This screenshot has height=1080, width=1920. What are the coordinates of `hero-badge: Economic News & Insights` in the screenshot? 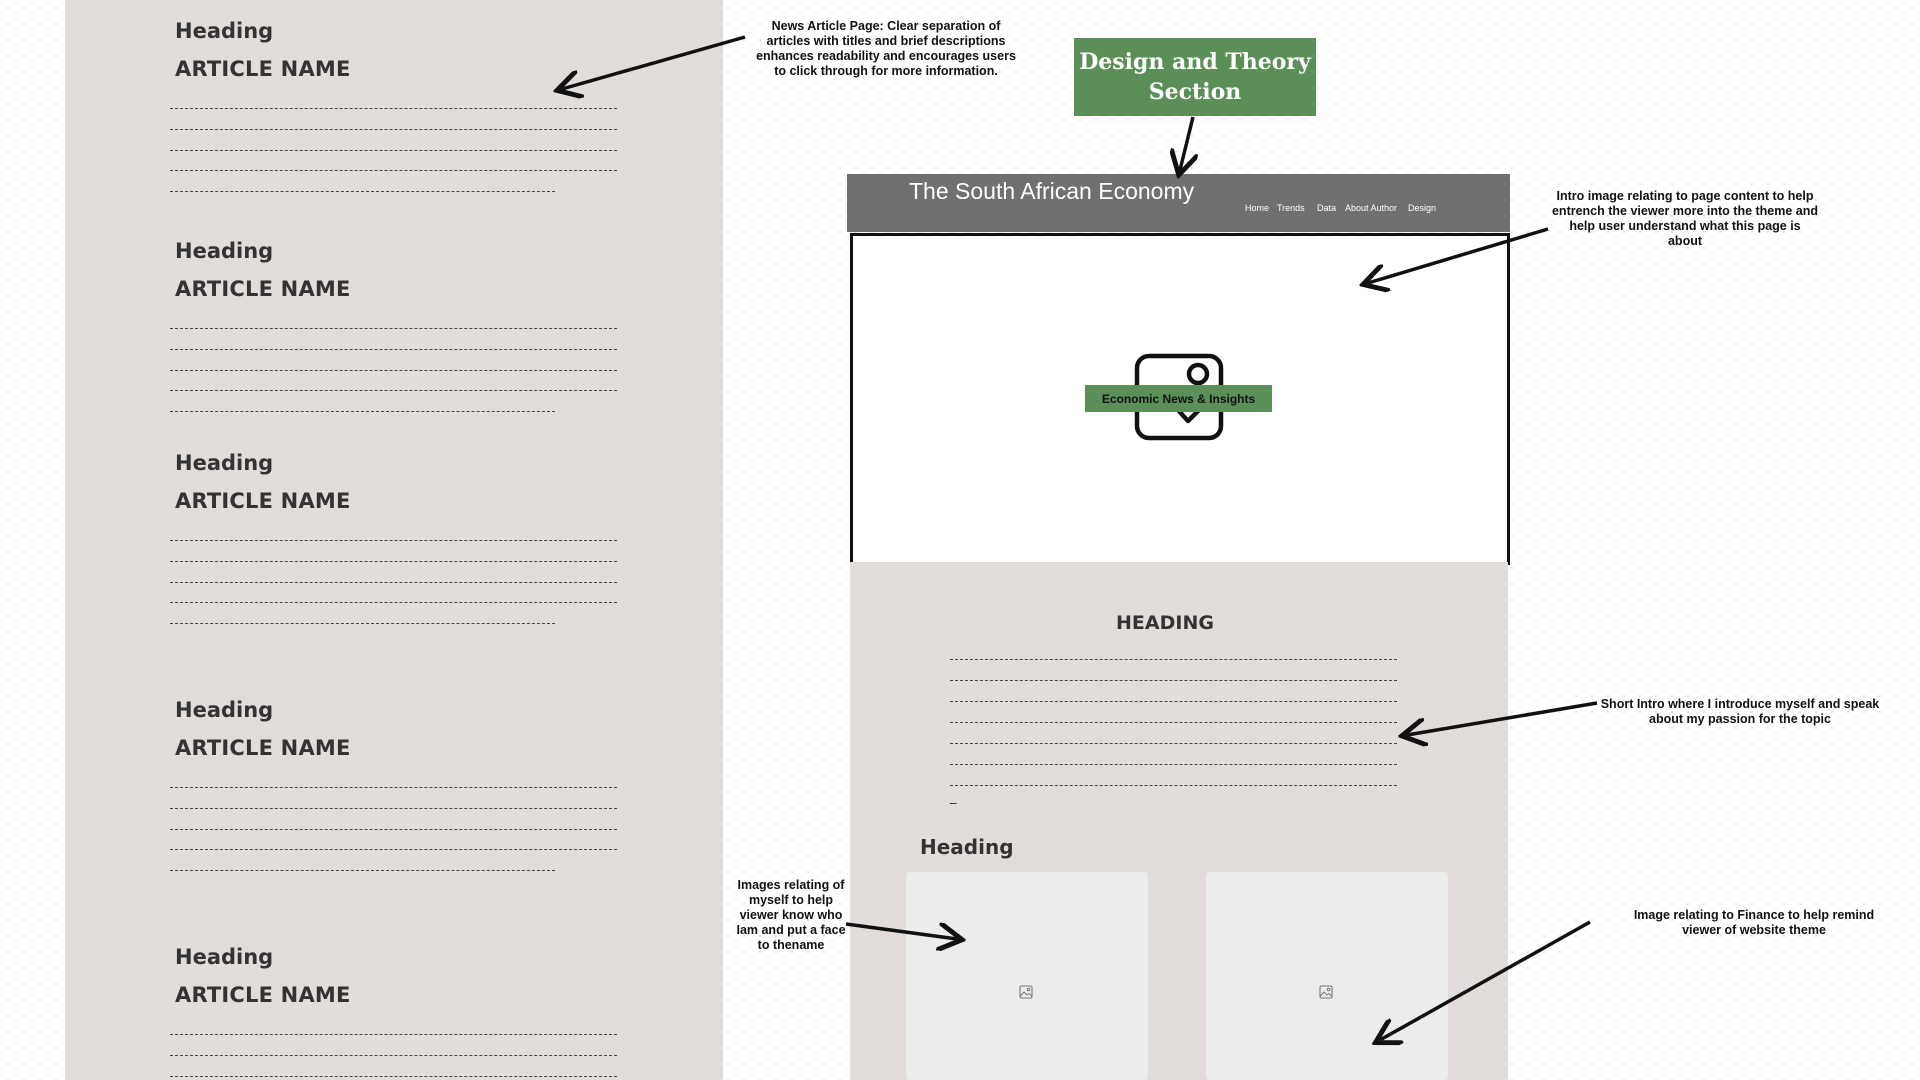 It's located at (1178, 398).